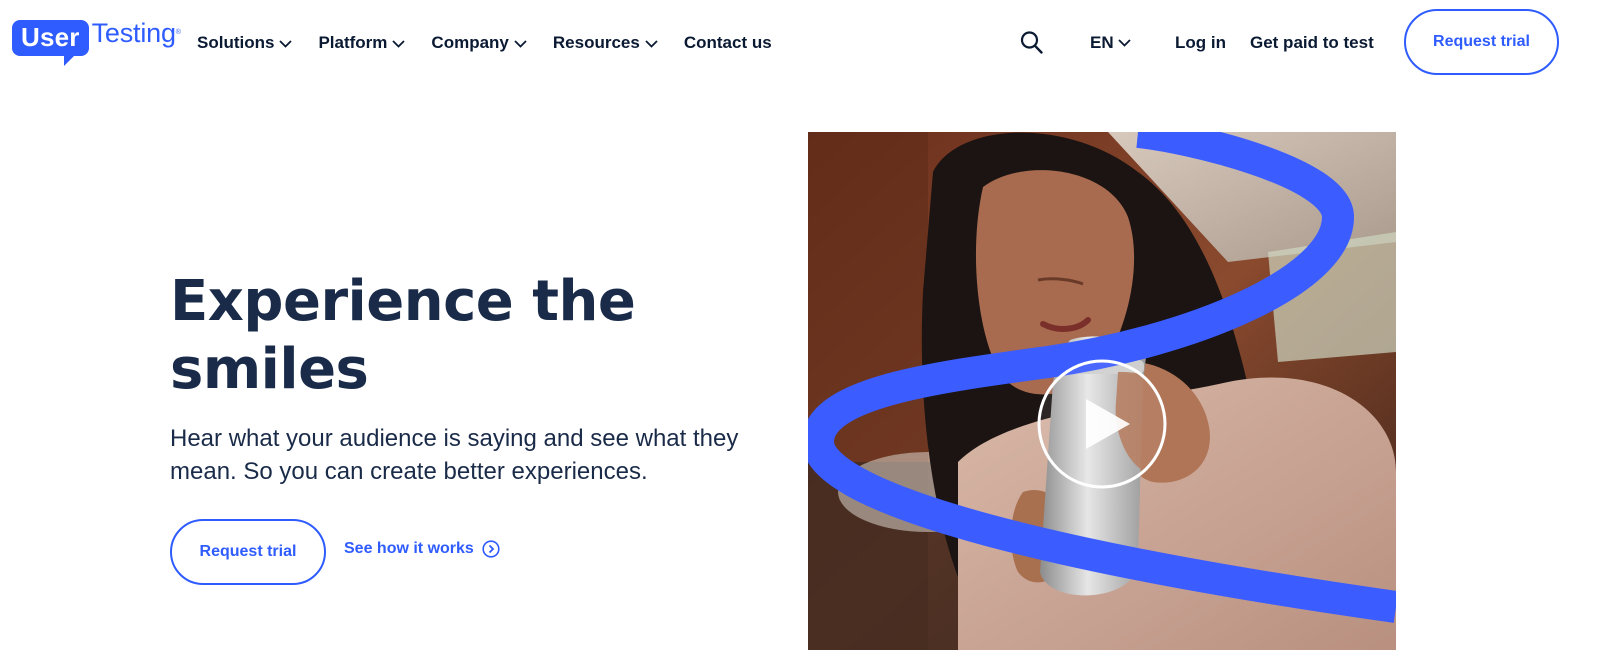  I want to click on play-icon, so click(1102, 424).